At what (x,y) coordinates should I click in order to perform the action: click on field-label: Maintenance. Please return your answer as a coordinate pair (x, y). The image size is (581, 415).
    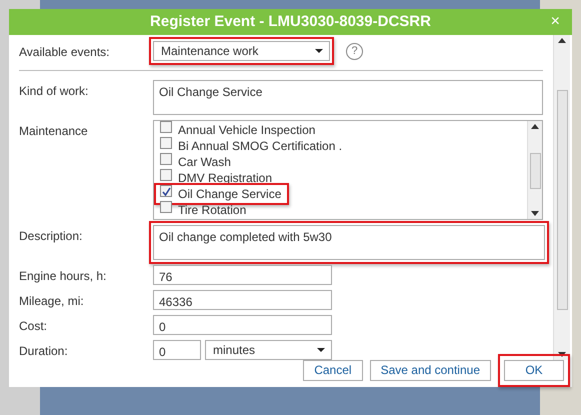
    Looking at the image, I should click on (54, 131).